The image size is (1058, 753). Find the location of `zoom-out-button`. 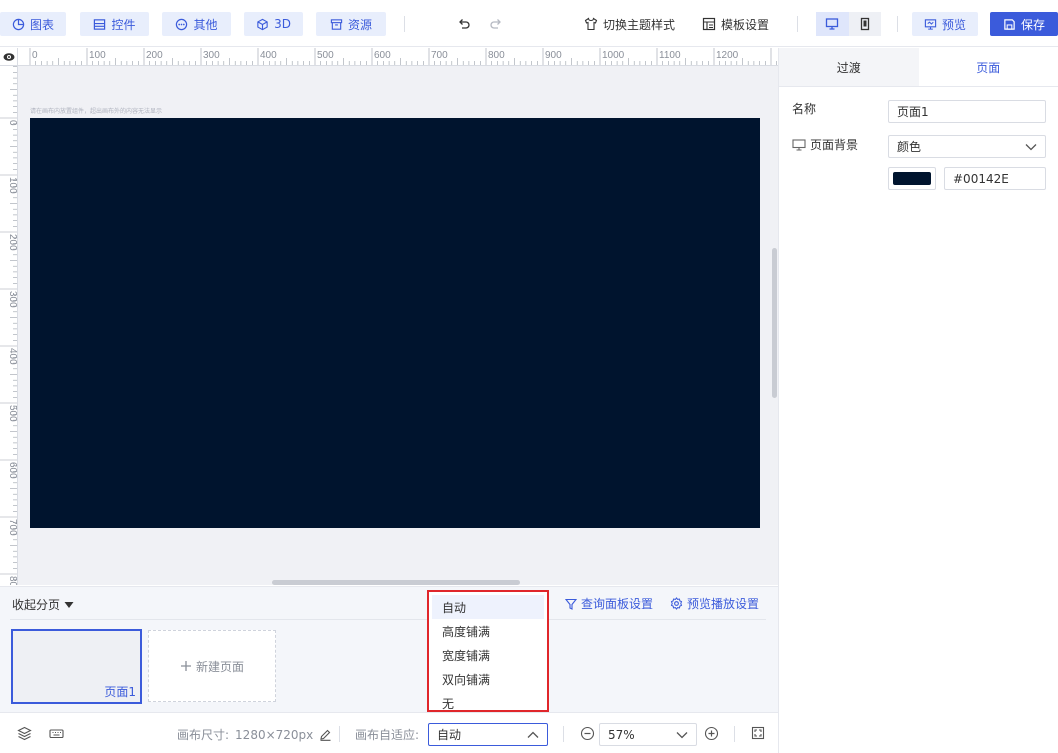

zoom-out-button is located at coordinates (587, 733).